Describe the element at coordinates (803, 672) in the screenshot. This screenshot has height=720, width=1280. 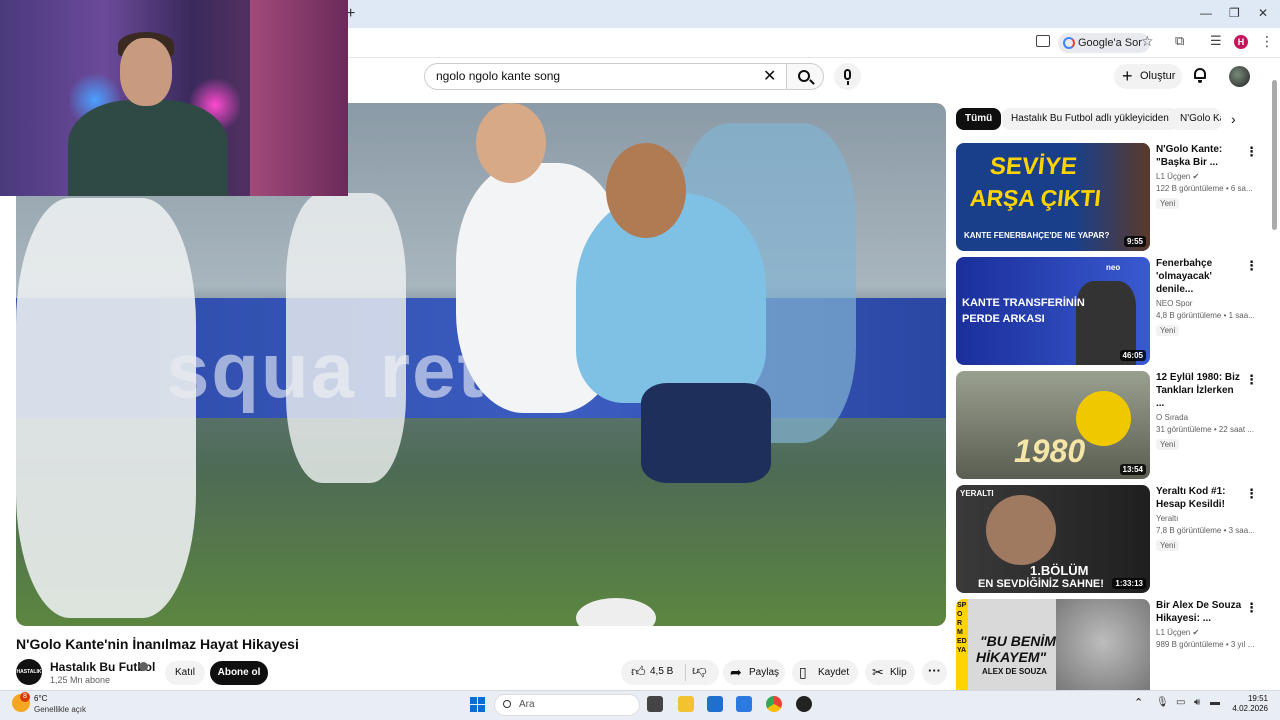
I see `bookmark-icon: ▯` at that location.